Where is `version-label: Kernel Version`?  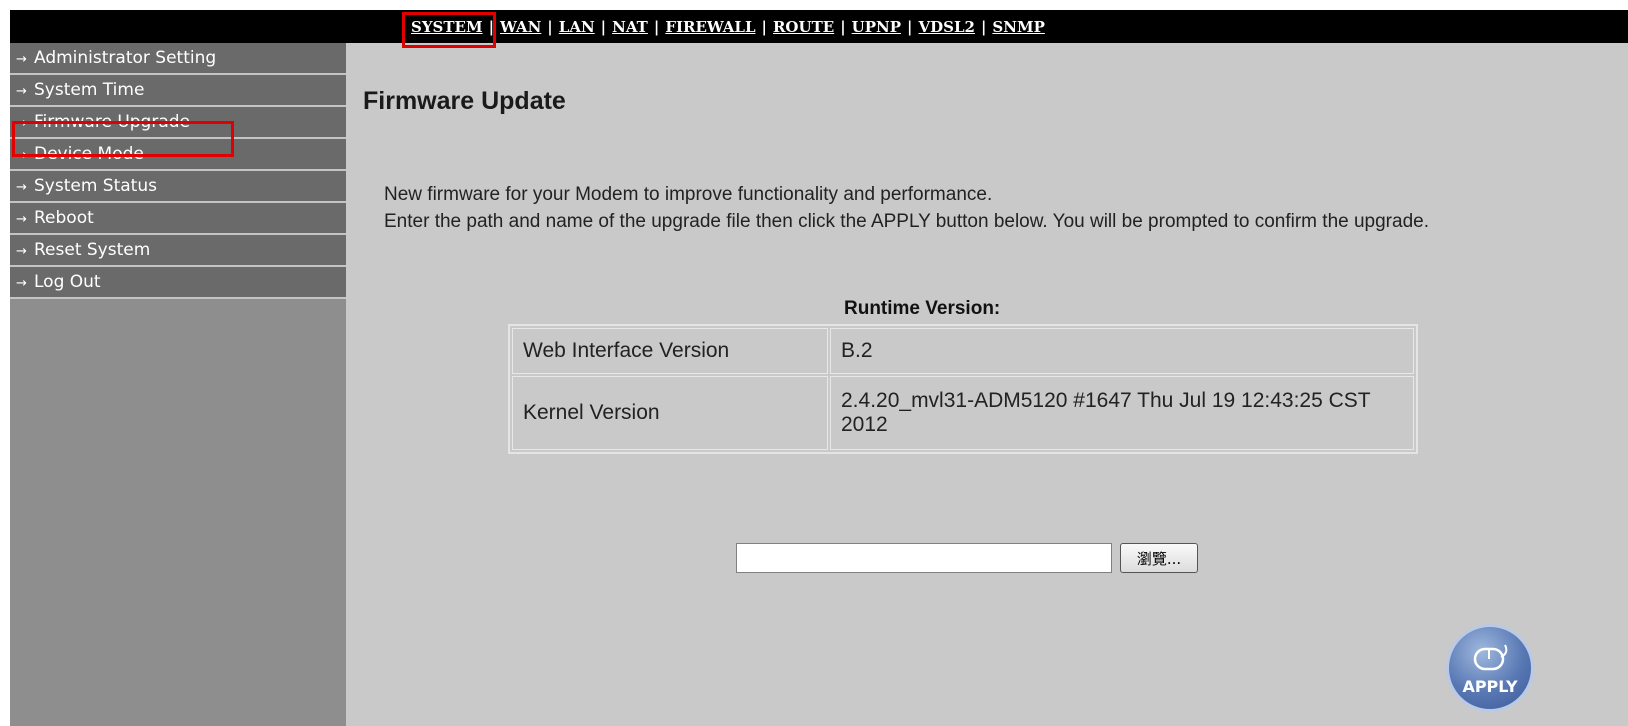 version-label: Kernel Version is located at coordinates (670, 413).